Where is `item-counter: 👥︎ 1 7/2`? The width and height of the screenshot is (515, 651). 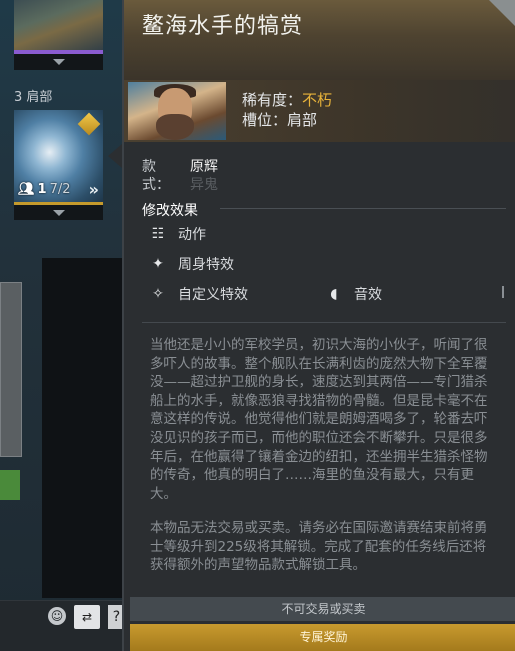 item-counter: 👥︎ 1 7/2 is located at coordinates (44, 189).